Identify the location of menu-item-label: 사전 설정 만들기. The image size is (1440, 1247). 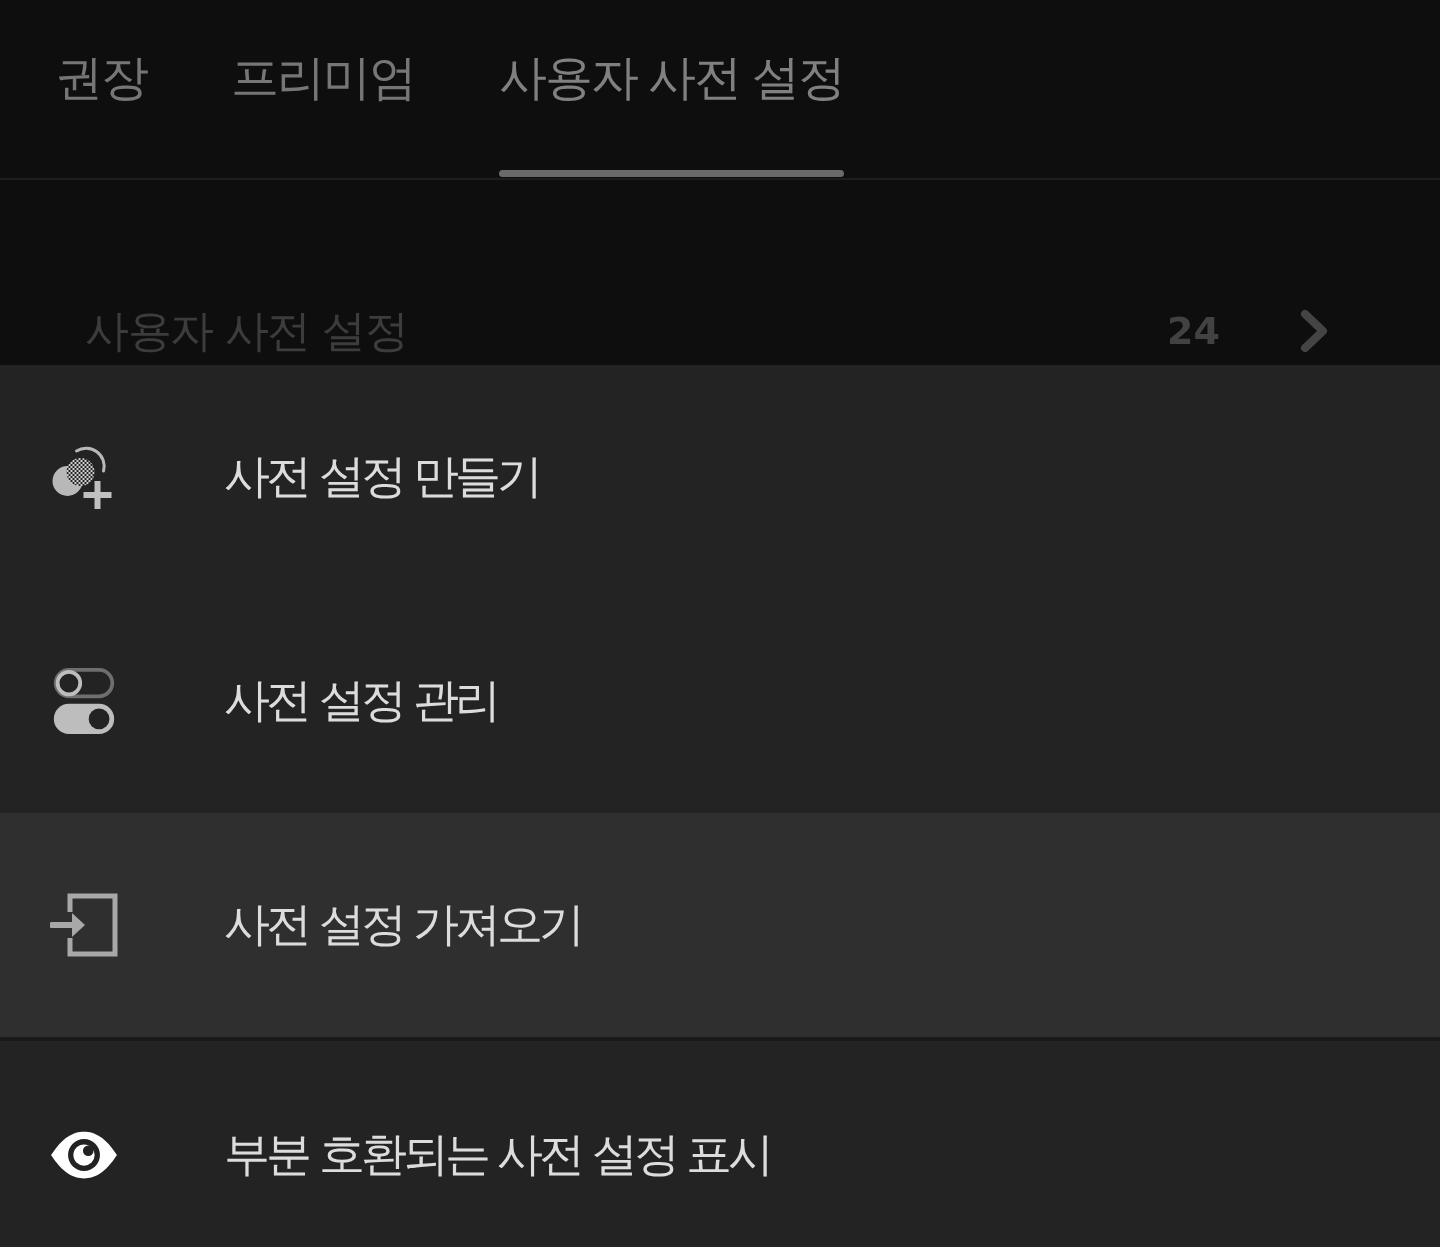
(382, 476).